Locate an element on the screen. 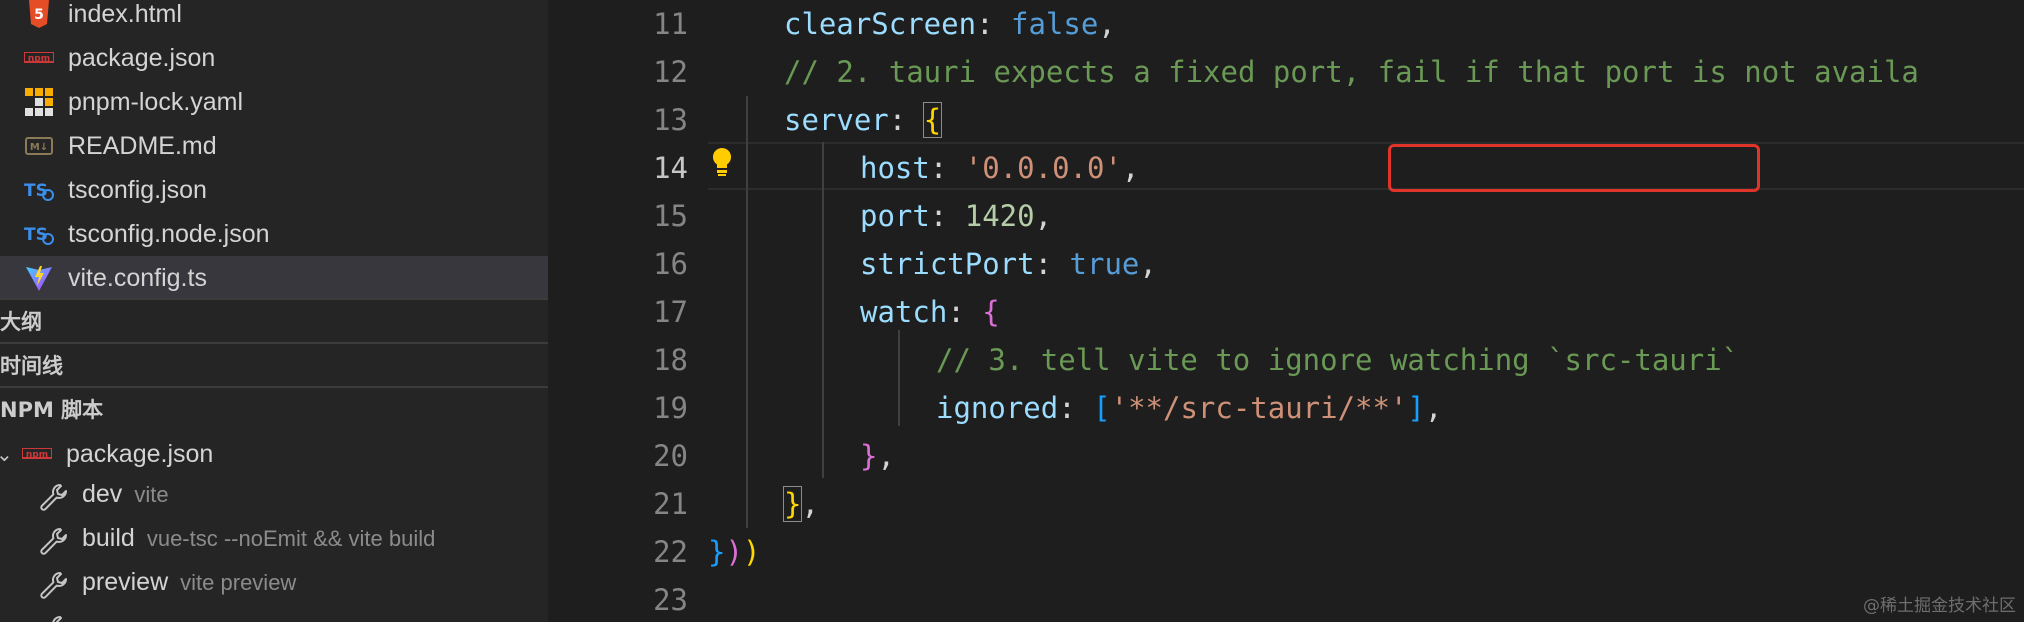 The width and height of the screenshot is (2024, 622). file-label: index.html is located at coordinates (125, 14).